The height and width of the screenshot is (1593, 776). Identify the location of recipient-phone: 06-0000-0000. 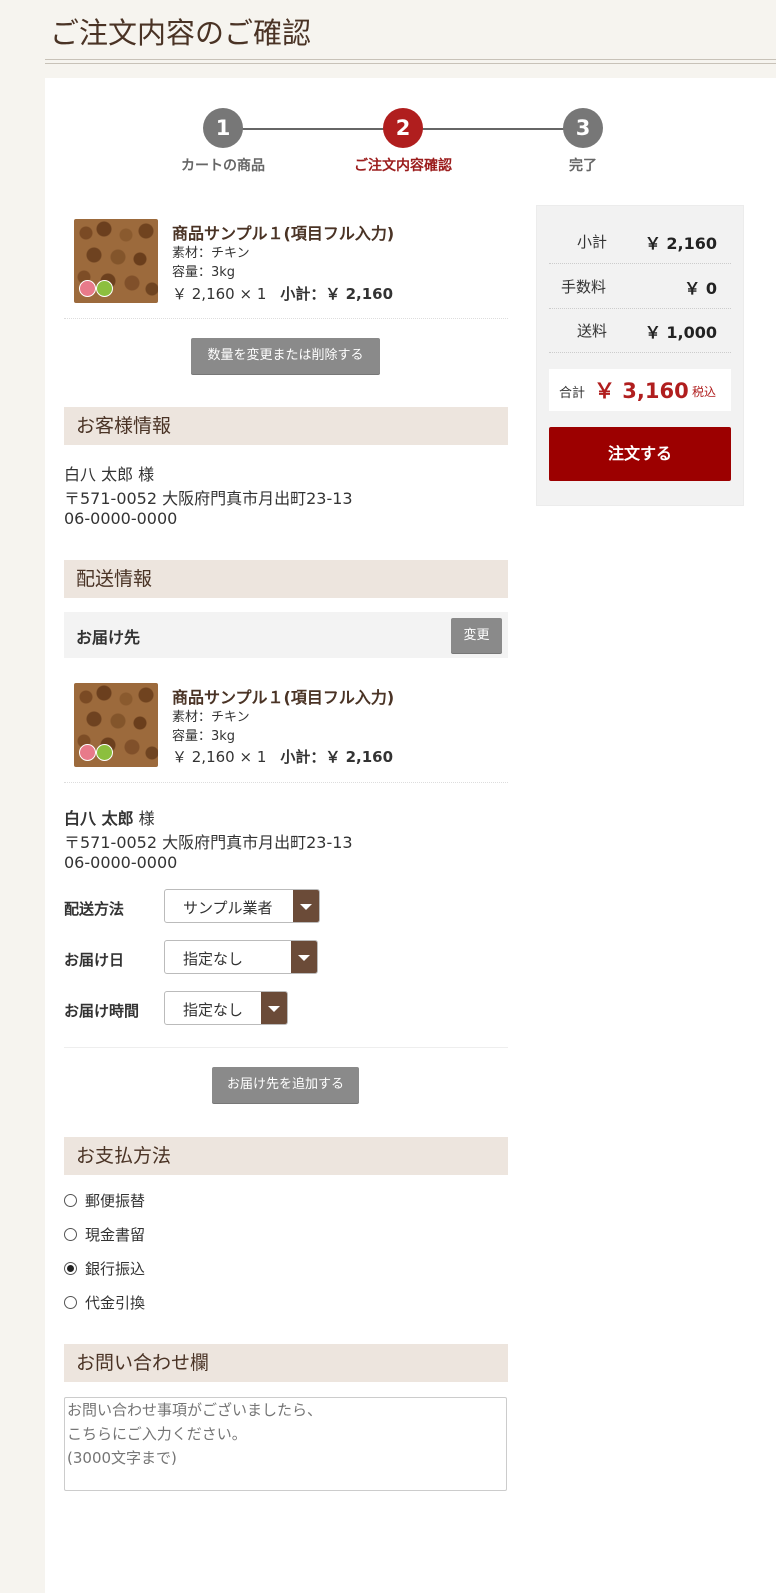
(121, 862).